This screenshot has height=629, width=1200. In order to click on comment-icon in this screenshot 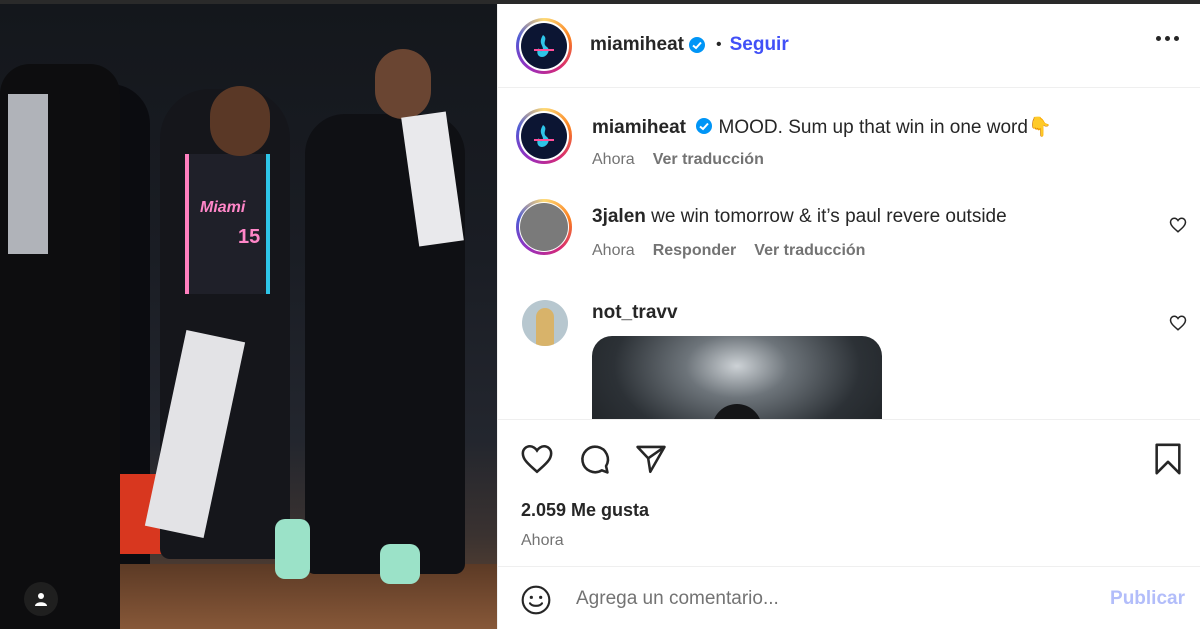, I will do `click(594, 459)`.